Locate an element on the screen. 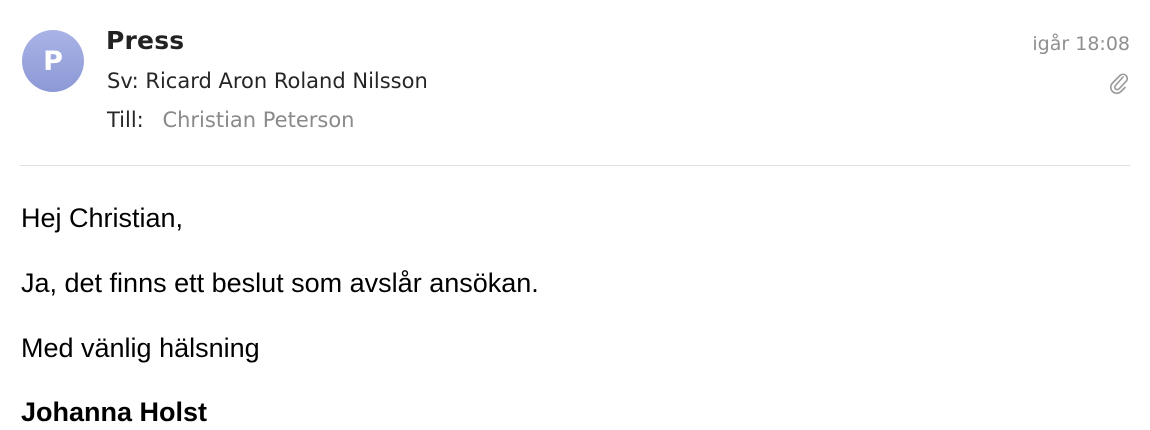  avatar: P is located at coordinates (53, 61).